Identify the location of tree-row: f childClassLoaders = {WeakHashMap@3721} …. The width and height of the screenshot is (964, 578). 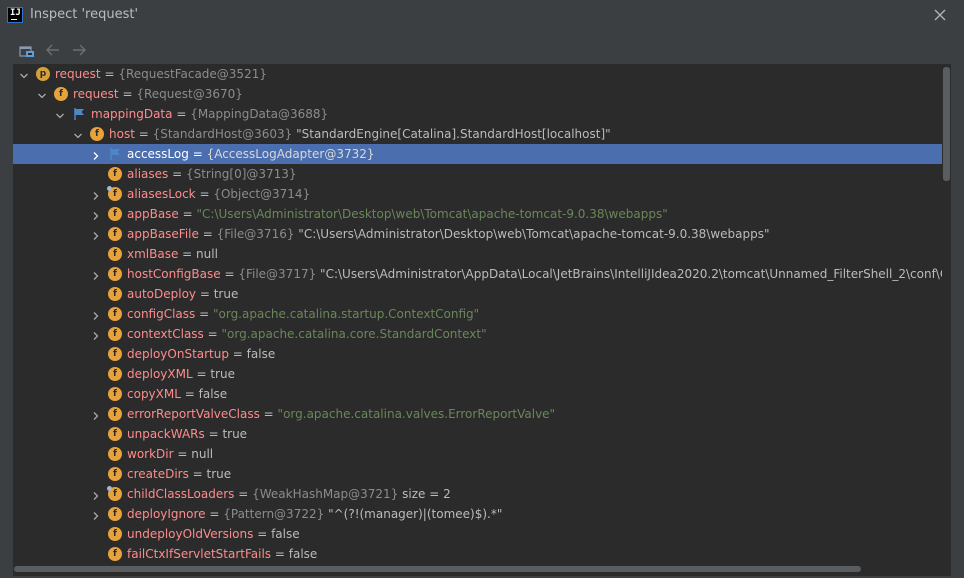
(482, 494).